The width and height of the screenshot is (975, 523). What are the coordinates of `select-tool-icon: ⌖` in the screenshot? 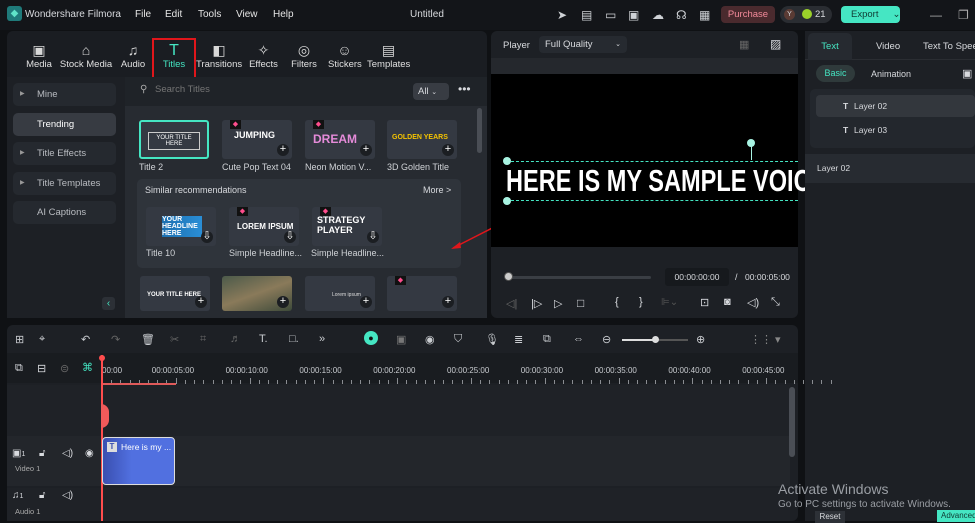 It's located at (42, 339).